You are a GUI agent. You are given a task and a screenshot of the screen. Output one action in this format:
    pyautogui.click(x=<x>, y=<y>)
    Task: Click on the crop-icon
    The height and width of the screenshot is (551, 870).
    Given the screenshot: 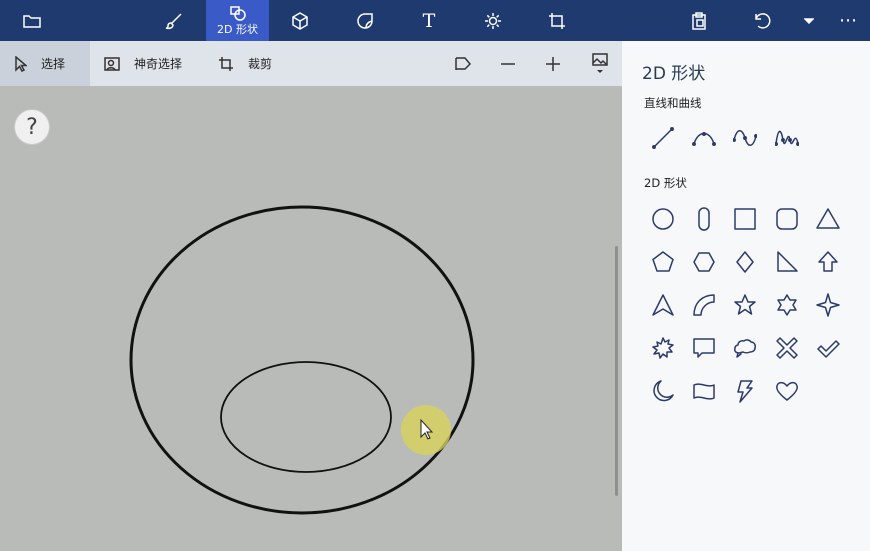 What is the action you would take?
    pyautogui.click(x=226, y=63)
    